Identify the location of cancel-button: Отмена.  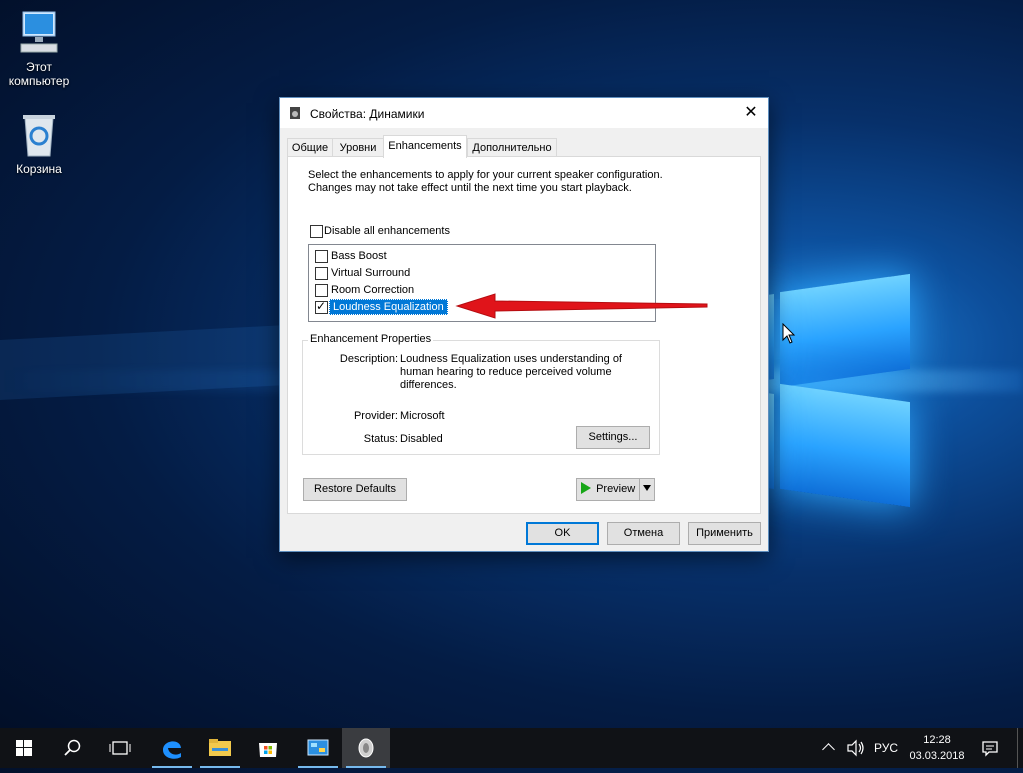
(643, 533).